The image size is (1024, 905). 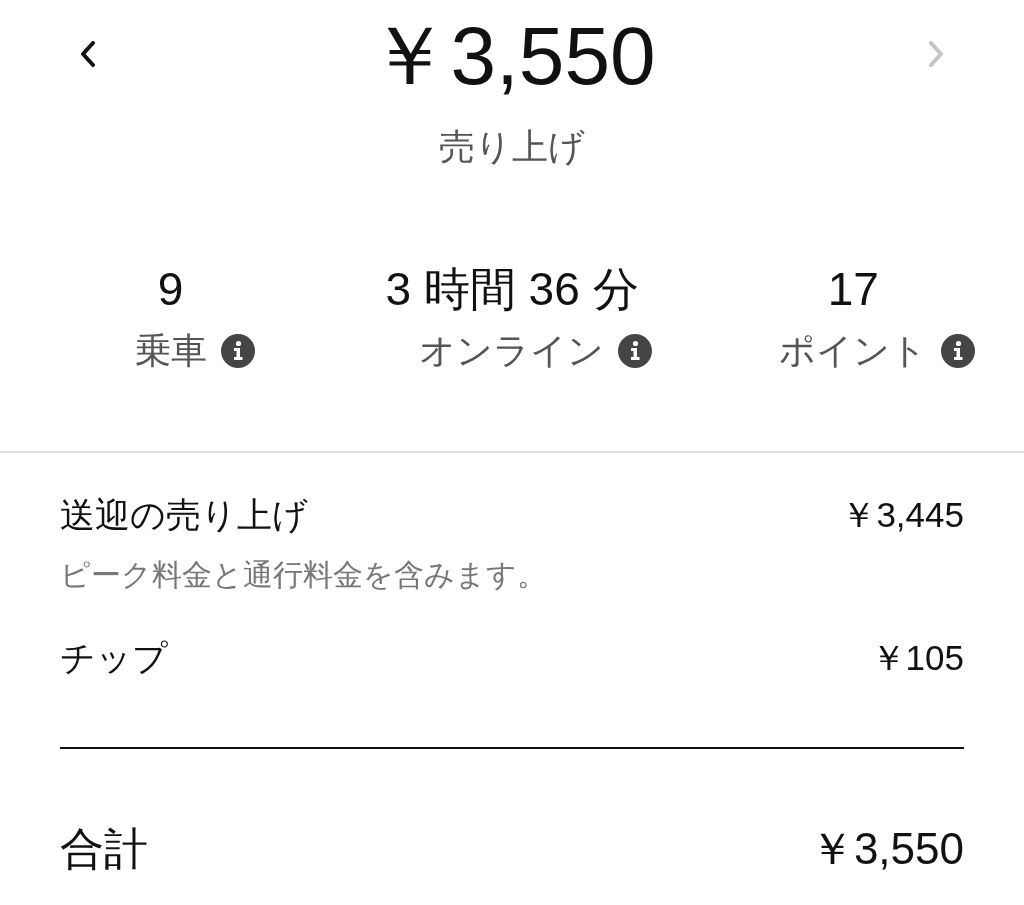 What do you see at coordinates (512, 56) in the screenshot?
I see `earnings-amount: ￥3,550` at bounding box center [512, 56].